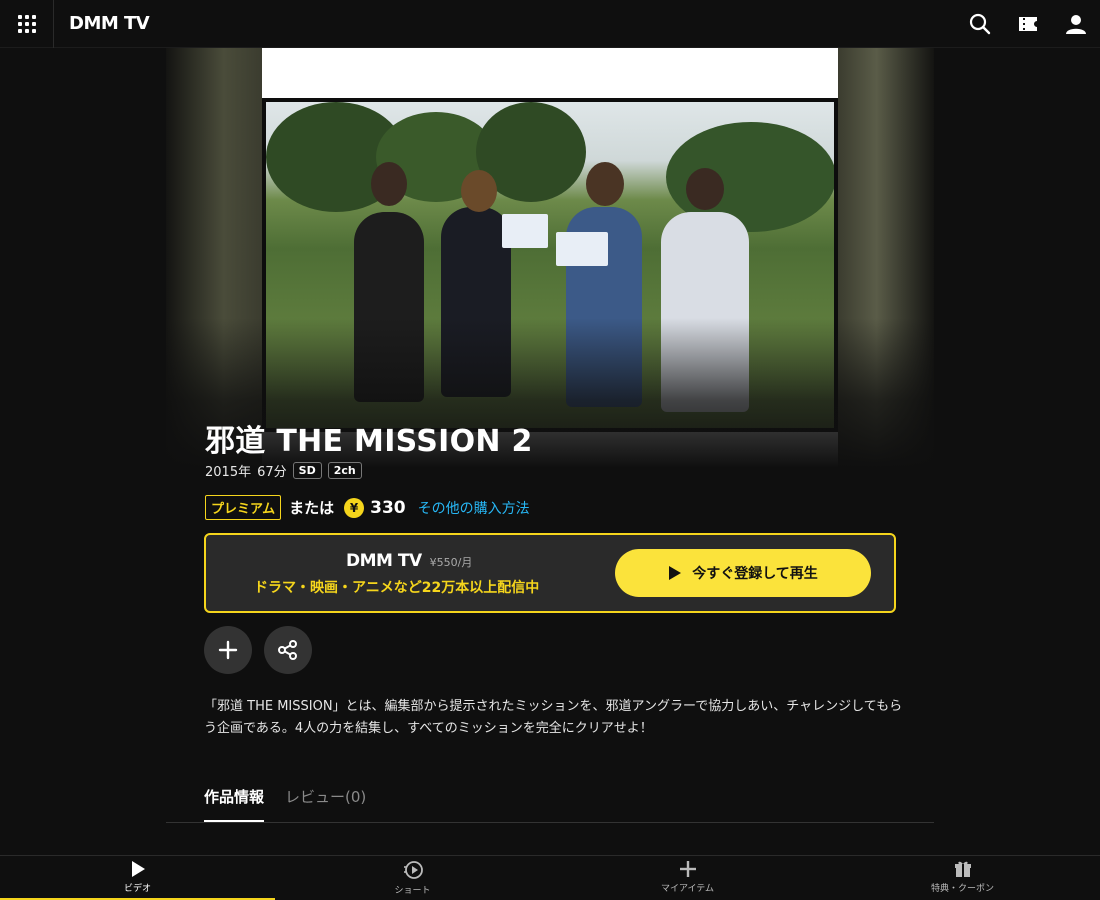  What do you see at coordinates (384, 561) in the screenshot?
I see `promo-logo: DMM TV` at bounding box center [384, 561].